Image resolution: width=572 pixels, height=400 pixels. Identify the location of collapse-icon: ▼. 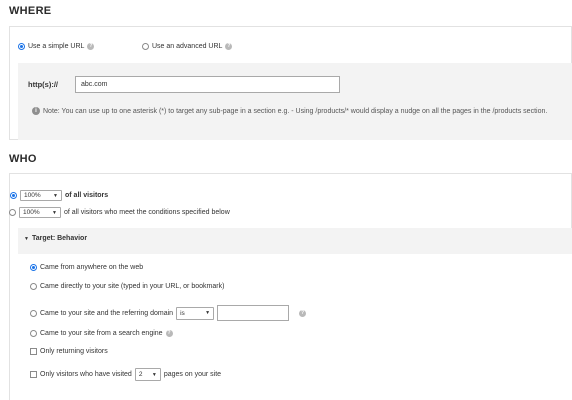
(26, 239).